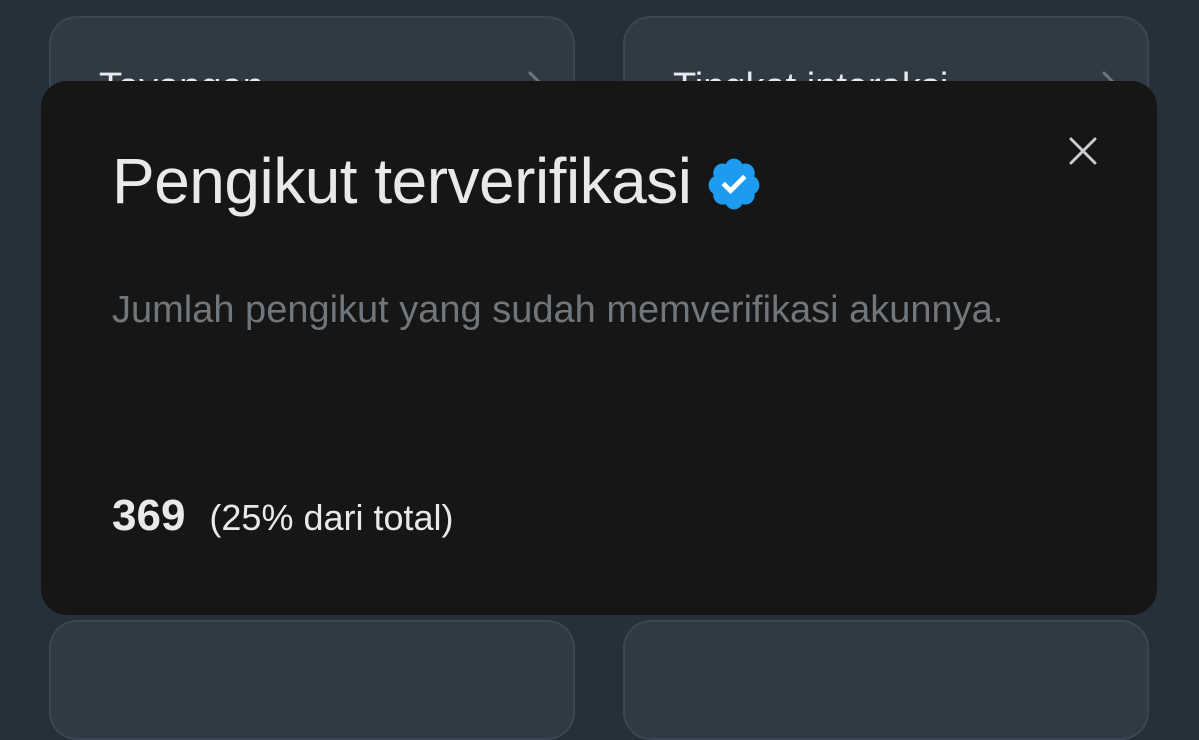  Describe the element at coordinates (312, 680) in the screenshot. I see `background-card-bottom-left` at that location.